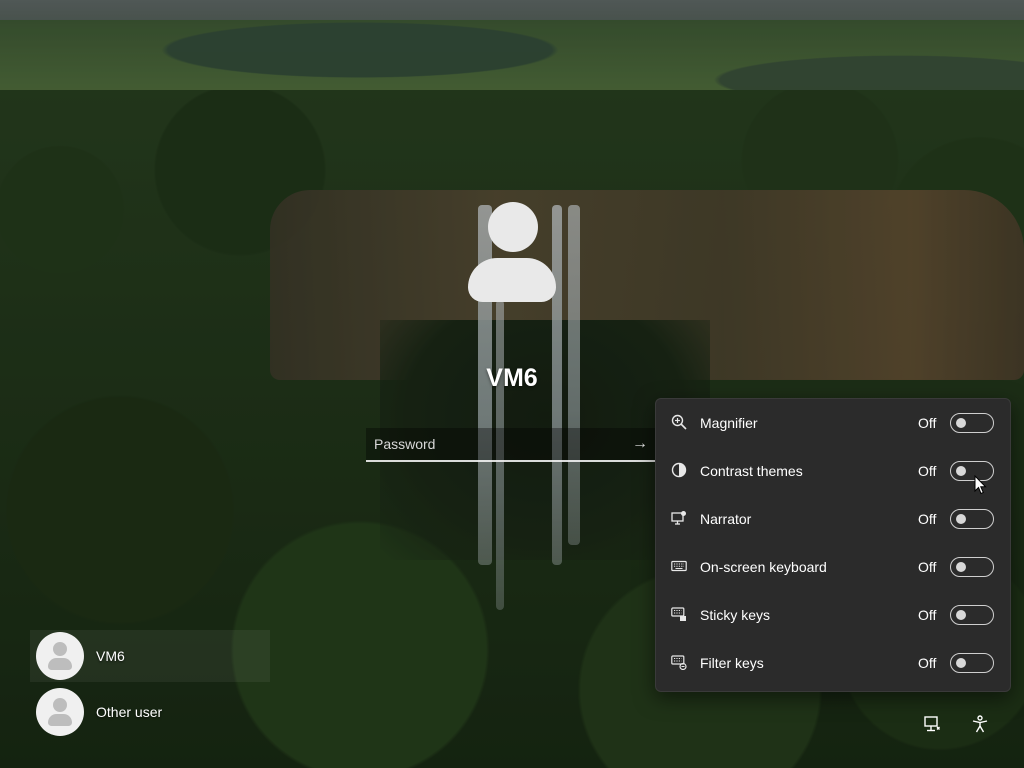 Image resolution: width=1024 pixels, height=768 pixels. I want to click on narrator-icon, so click(679, 519).